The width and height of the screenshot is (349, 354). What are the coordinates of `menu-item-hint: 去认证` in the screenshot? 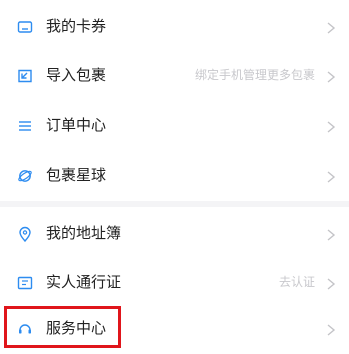 It's located at (296, 282).